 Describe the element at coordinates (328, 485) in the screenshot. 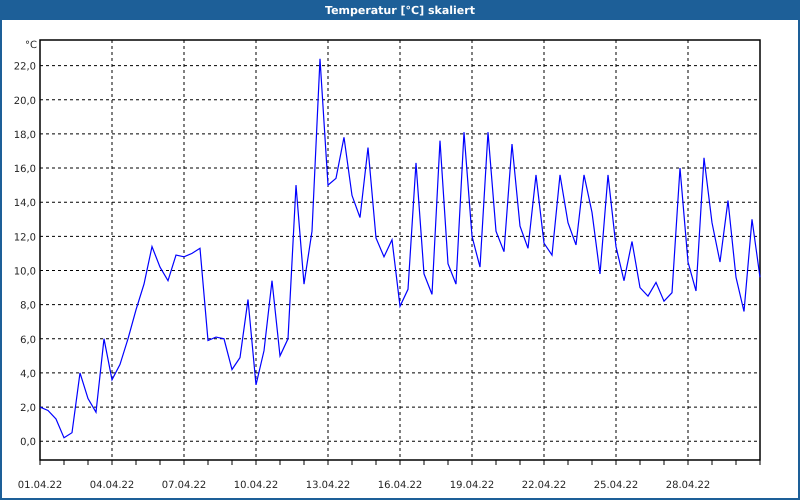

I see `axis-tick-label: 13.04.22` at that location.